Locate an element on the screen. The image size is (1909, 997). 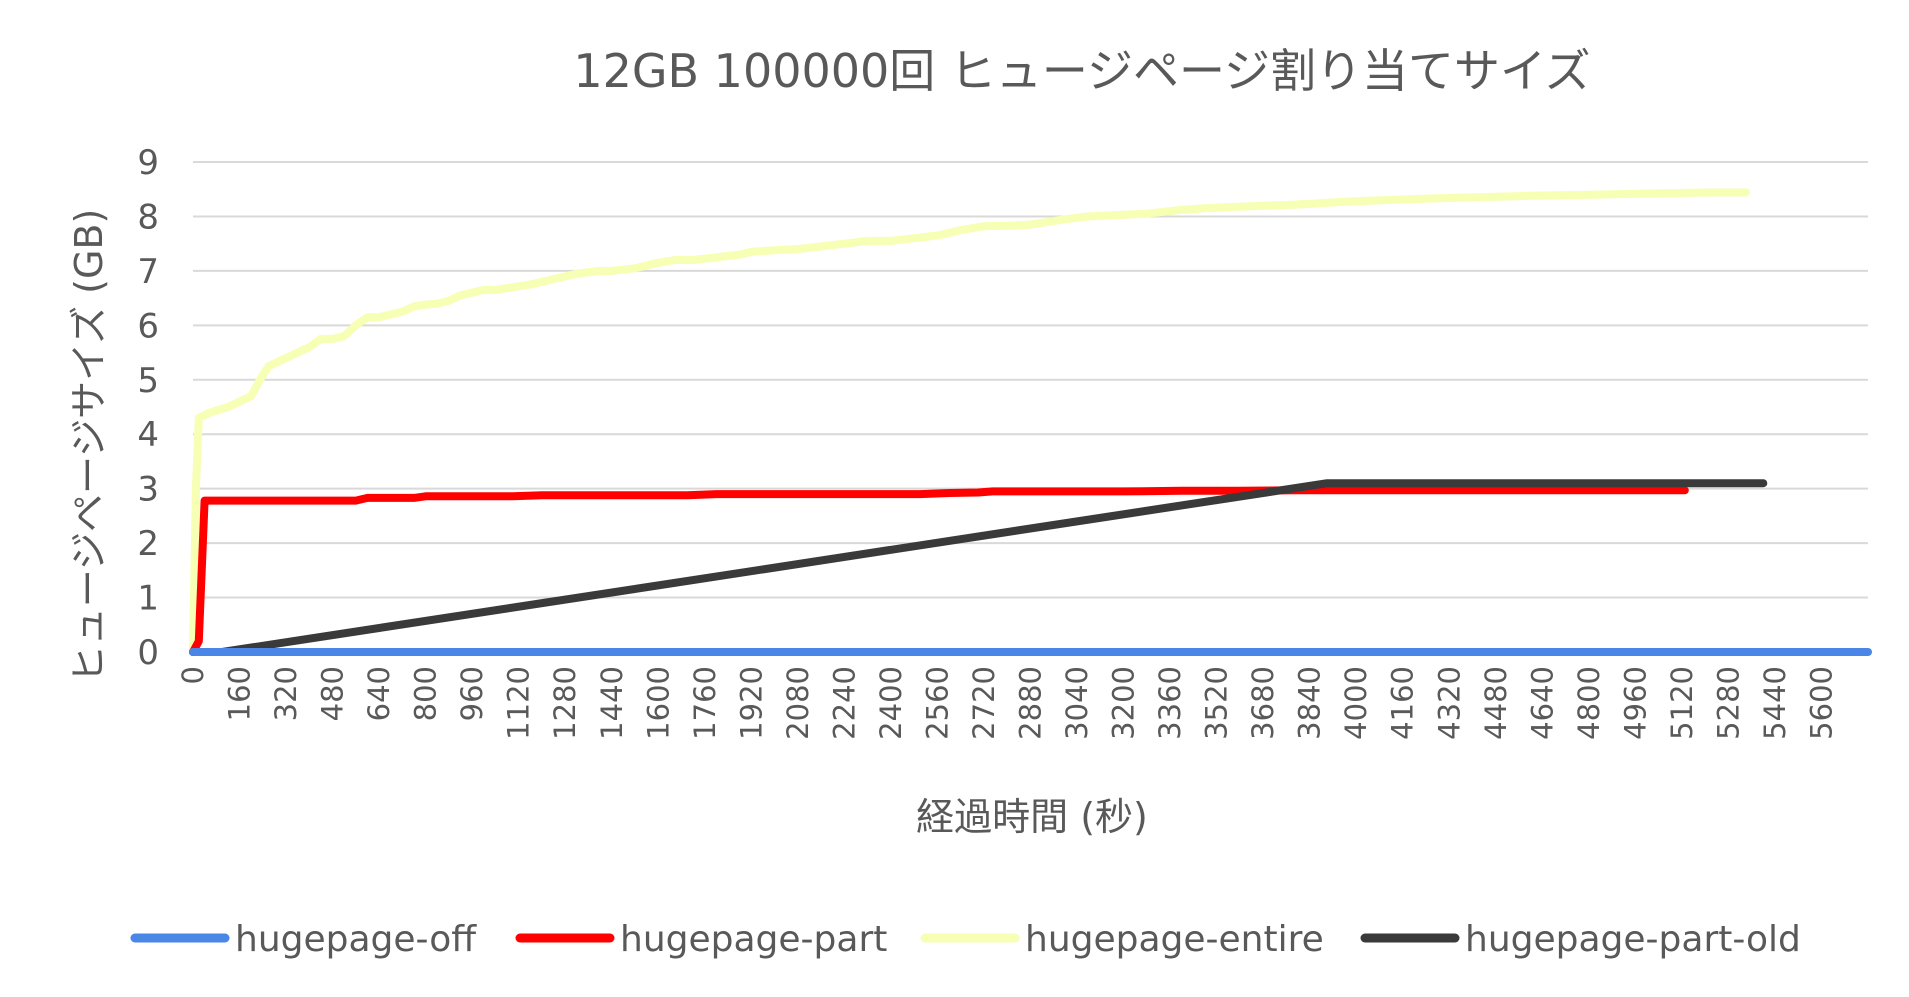
x-tick-label: 4640 is located at coordinates (1542, 703).